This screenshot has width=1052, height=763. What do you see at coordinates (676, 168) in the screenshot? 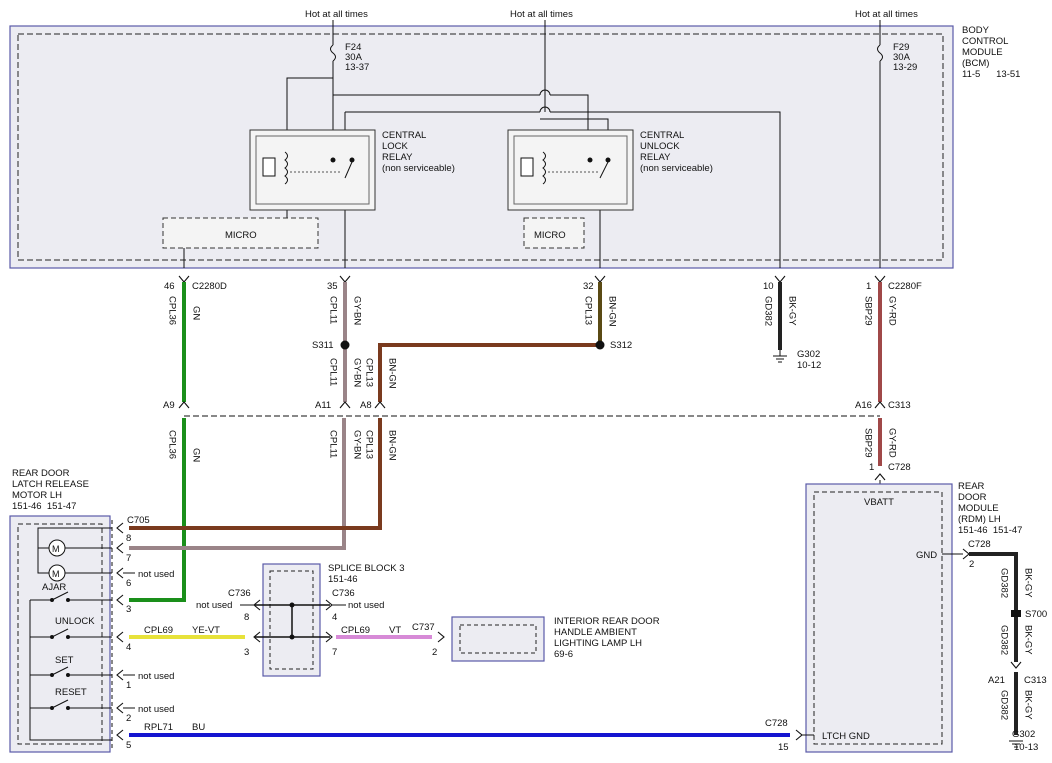
I see `unlock-relay-label-4: (non serviceable)` at bounding box center [676, 168].